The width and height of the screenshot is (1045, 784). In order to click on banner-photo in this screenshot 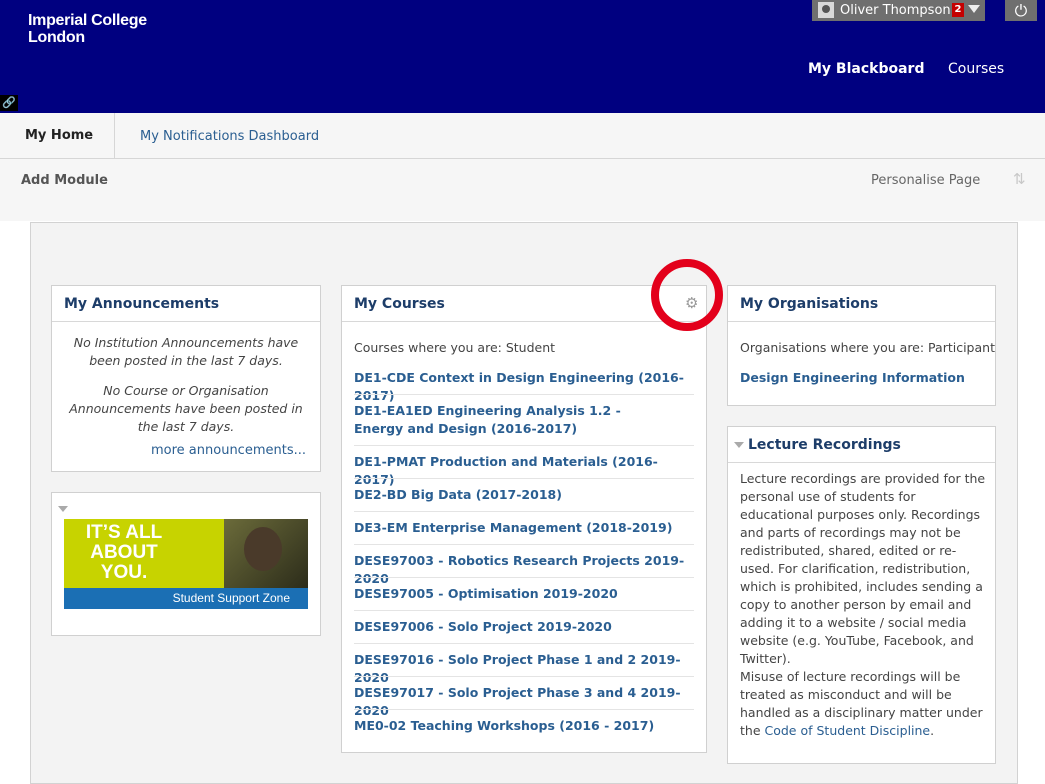, I will do `click(266, 553)`.